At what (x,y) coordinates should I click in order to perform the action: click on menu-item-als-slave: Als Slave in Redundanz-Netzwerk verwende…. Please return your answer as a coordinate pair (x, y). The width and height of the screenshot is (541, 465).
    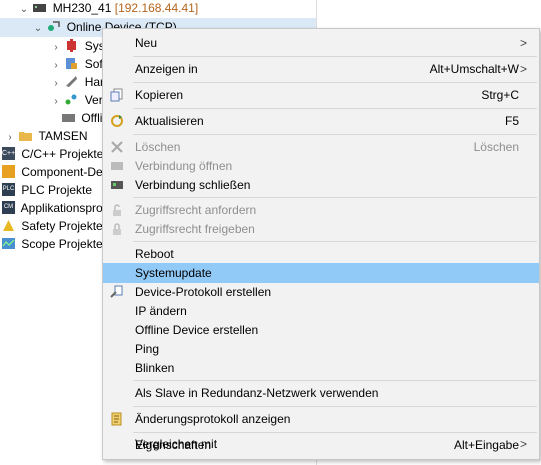
    Looking at the image, I should click on (321, 393).